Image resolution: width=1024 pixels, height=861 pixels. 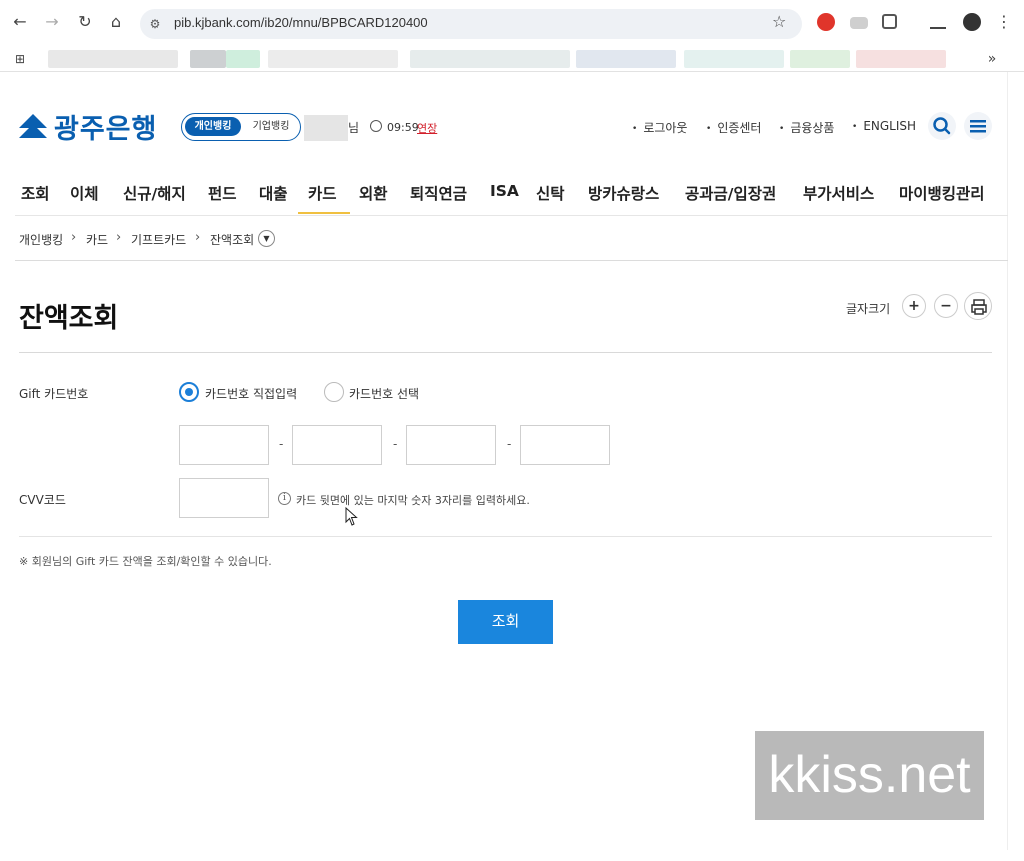 I want to click on search-button, so click(x=942, y=126).